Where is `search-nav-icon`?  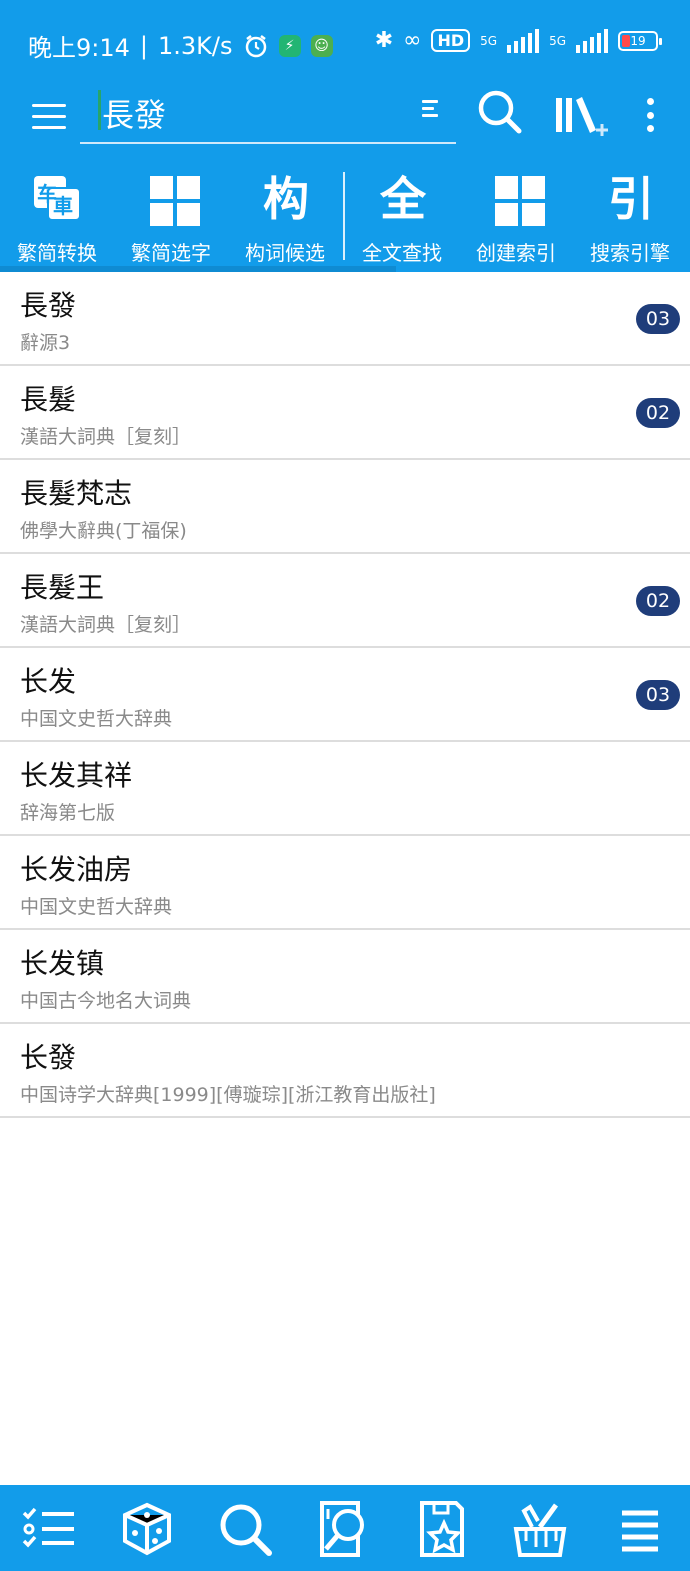 search-nav-icon is located at coordinates (245, 1529).